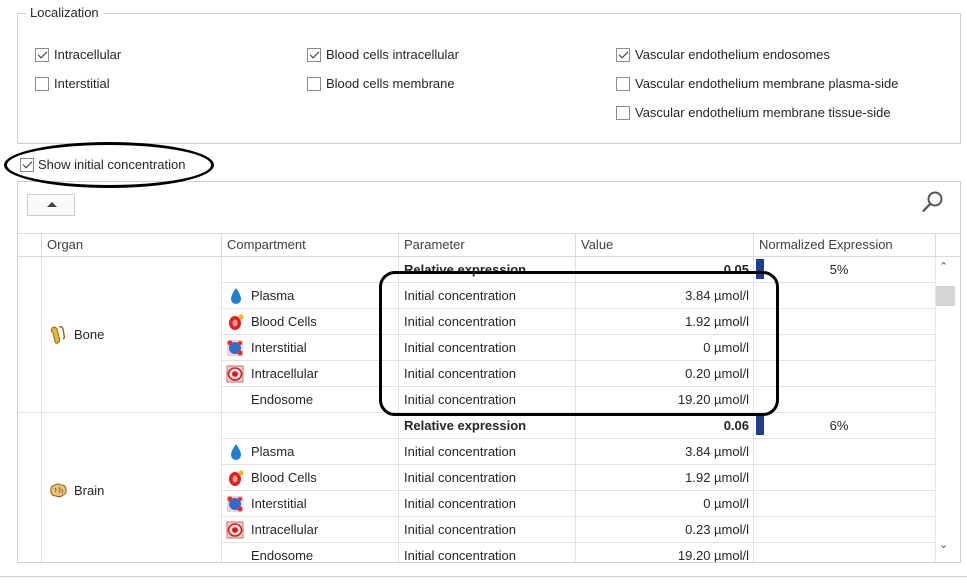 The height and width of the screenshot is (586, 967). I want to click on organ-cell-bone: Bone, so click(132, 335).